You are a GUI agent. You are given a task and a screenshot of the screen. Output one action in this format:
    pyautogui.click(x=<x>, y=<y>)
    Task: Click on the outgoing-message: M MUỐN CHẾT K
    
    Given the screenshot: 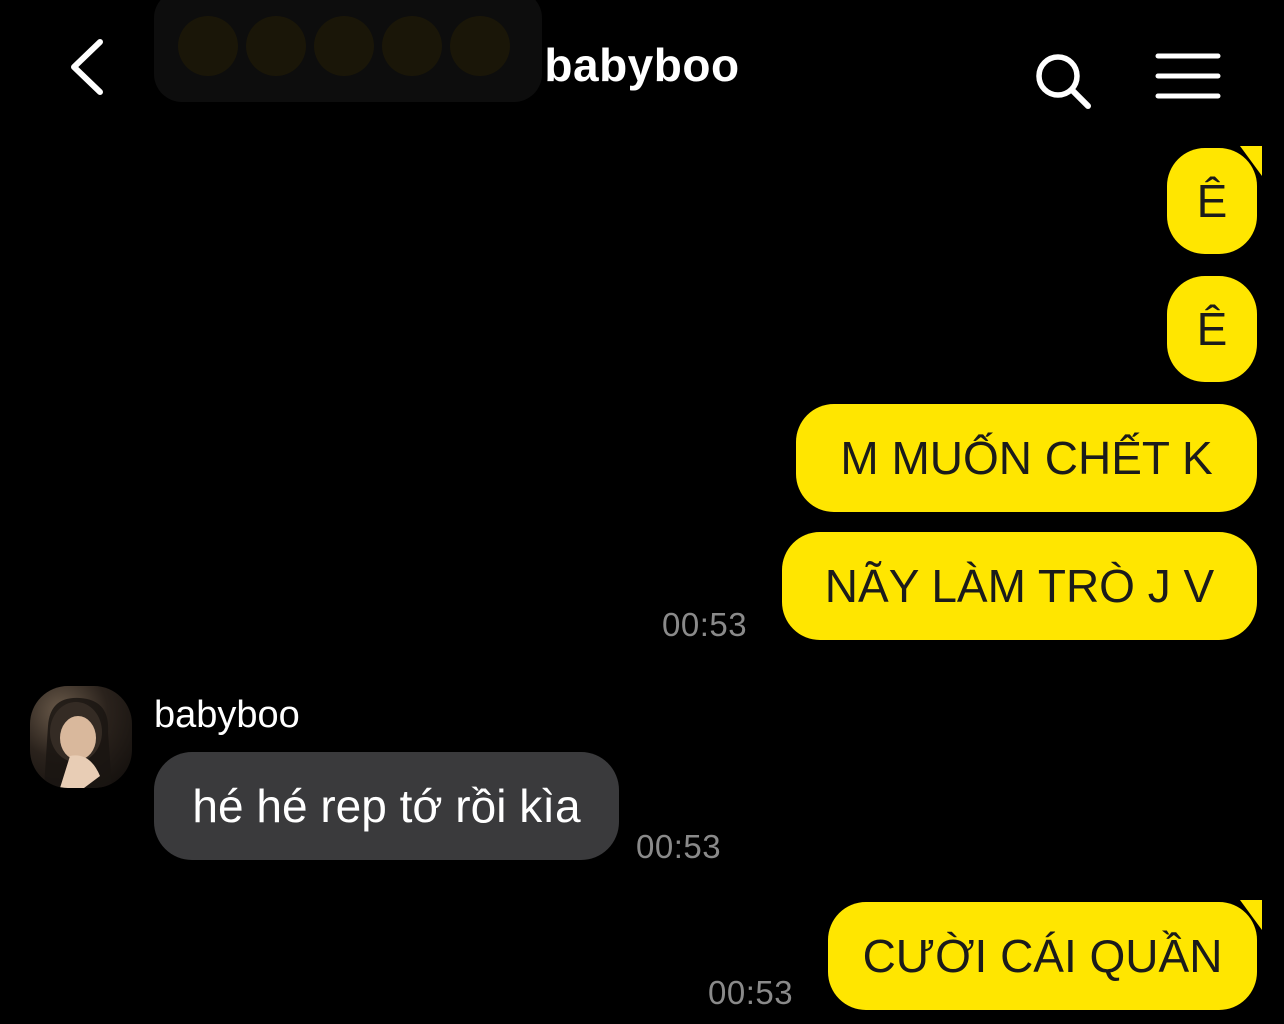 What is the action you would take?
    pyautogui.click(x=1026, y=458)
    